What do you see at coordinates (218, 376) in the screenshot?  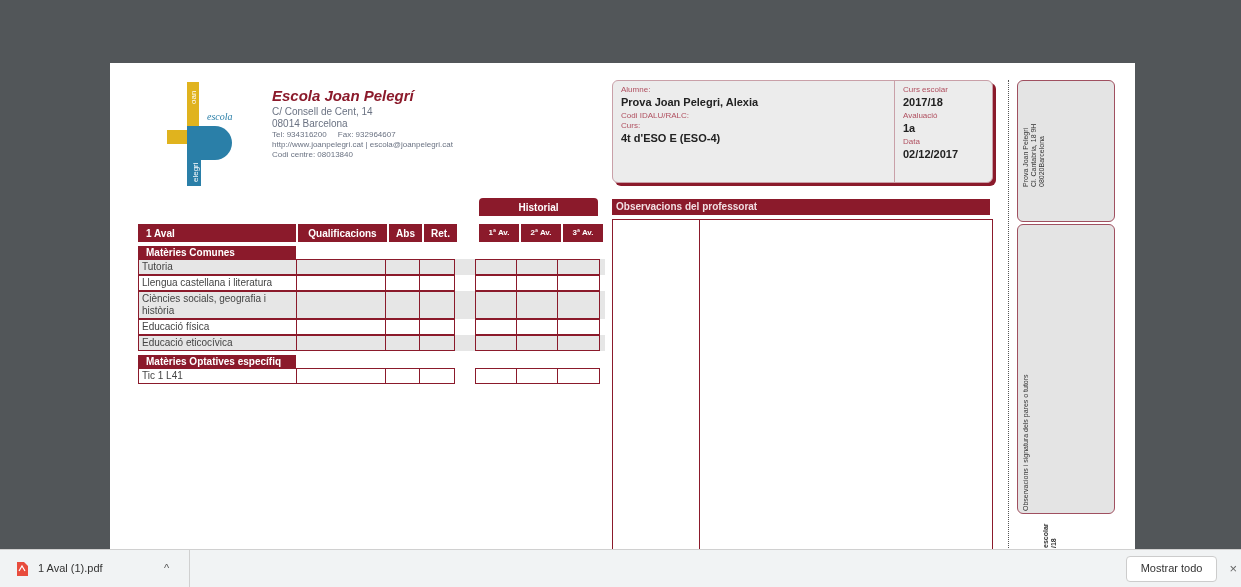 I see `subject-name: Tic 1 L41` at bounding box center [218, 376].